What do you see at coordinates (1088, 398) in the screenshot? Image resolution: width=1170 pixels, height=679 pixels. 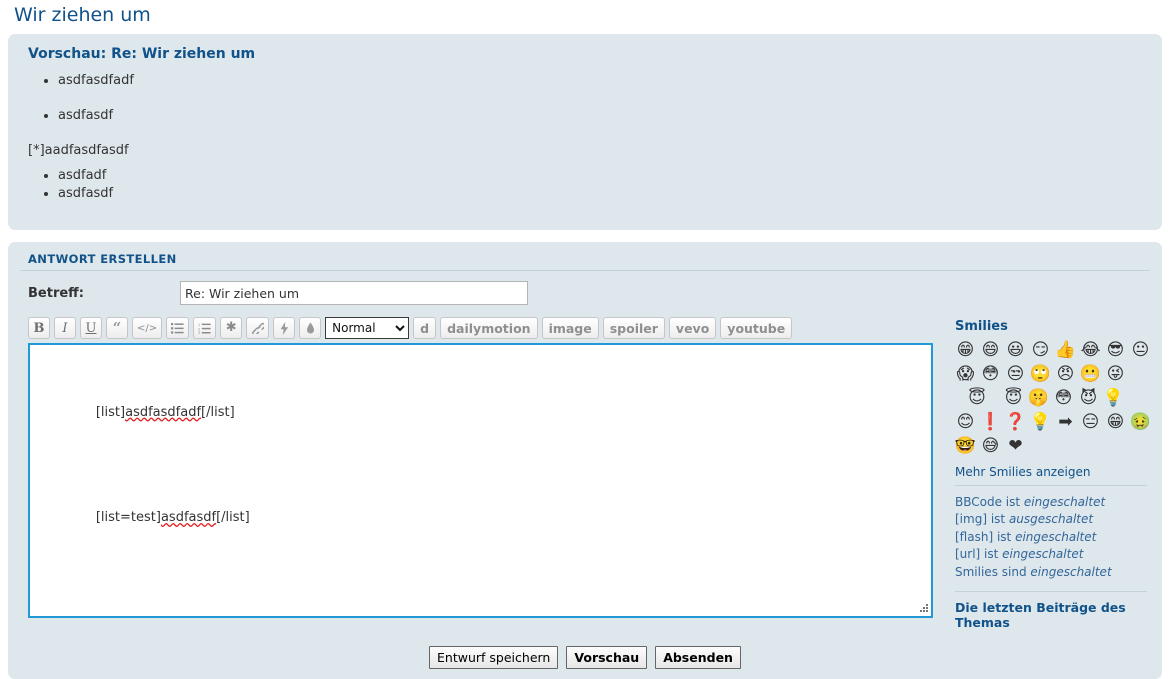 I see `smiley: 😈` at bounding box center [1088, 398].